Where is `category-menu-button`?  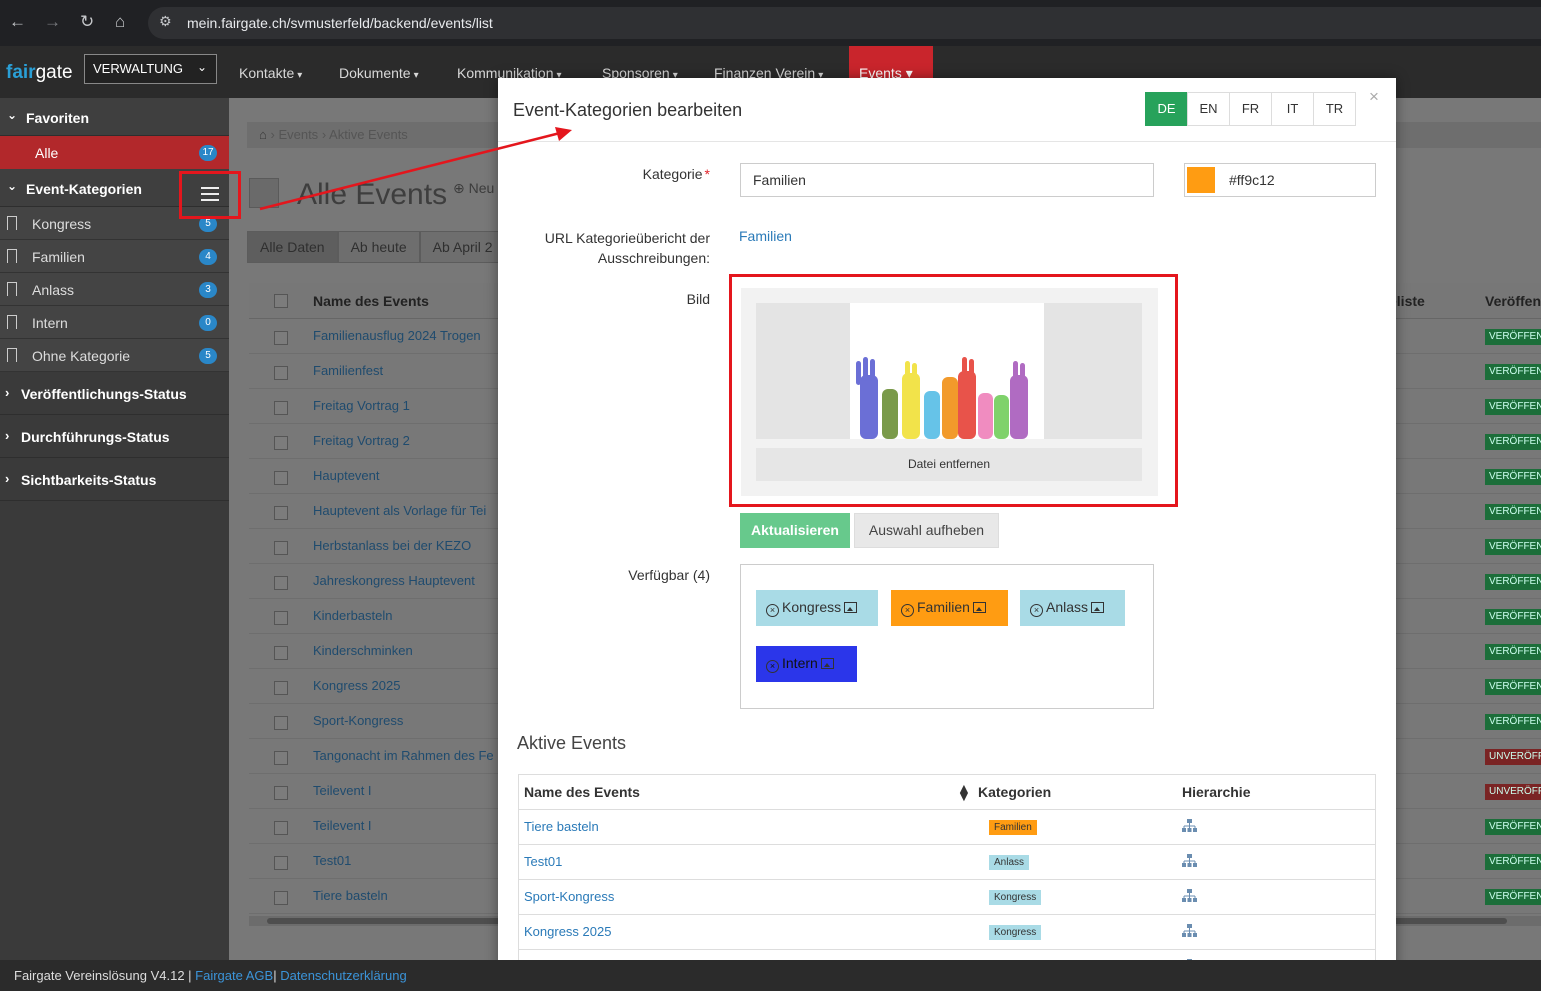 category-menu-button is located at coordinates (210, 195).